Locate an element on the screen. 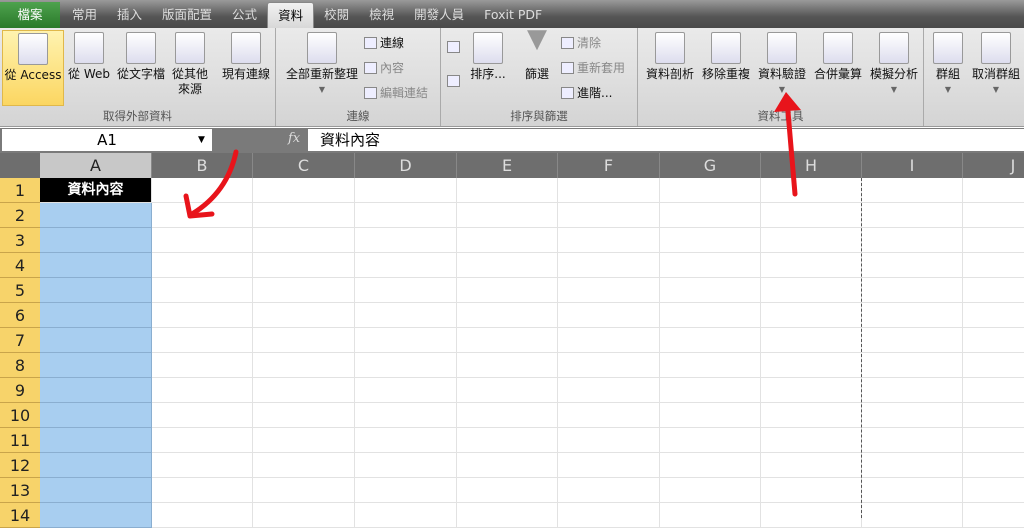 This screenshot has width=1024, height=528. cell-H3 is located at coordinates (811, 240).